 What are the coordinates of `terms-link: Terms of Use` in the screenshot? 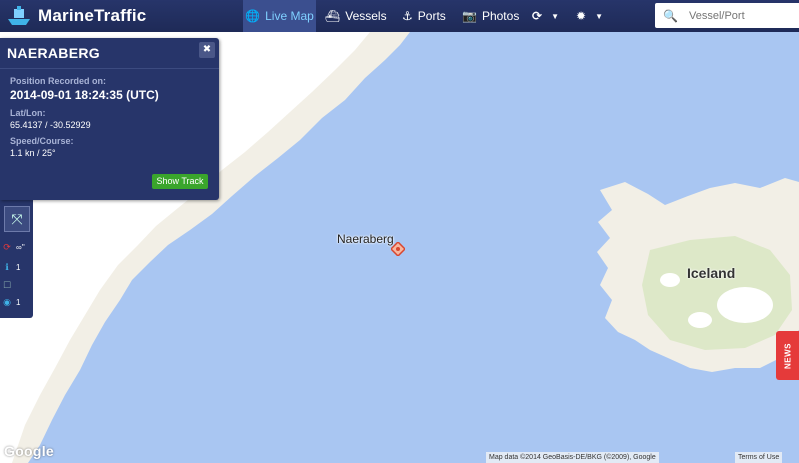 It's located at (759, 457).